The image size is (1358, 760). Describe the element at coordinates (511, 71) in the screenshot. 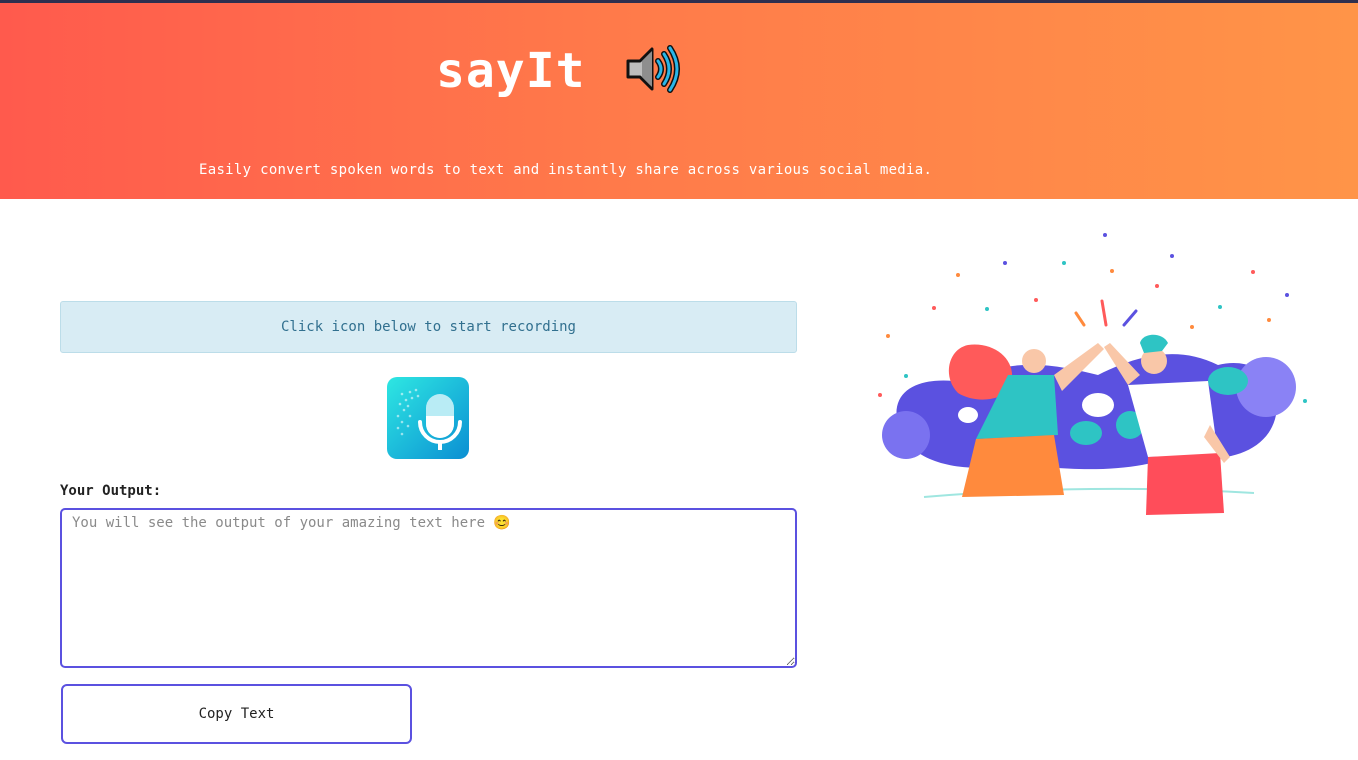

I see `app-title: sayIt` at that location.